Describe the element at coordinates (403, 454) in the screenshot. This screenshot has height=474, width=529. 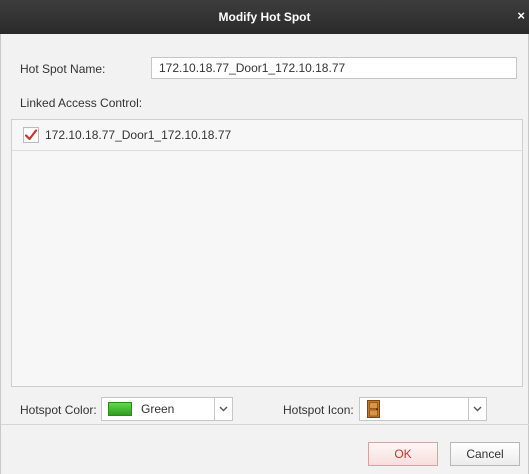
I see `ok-button: OK` at that location.